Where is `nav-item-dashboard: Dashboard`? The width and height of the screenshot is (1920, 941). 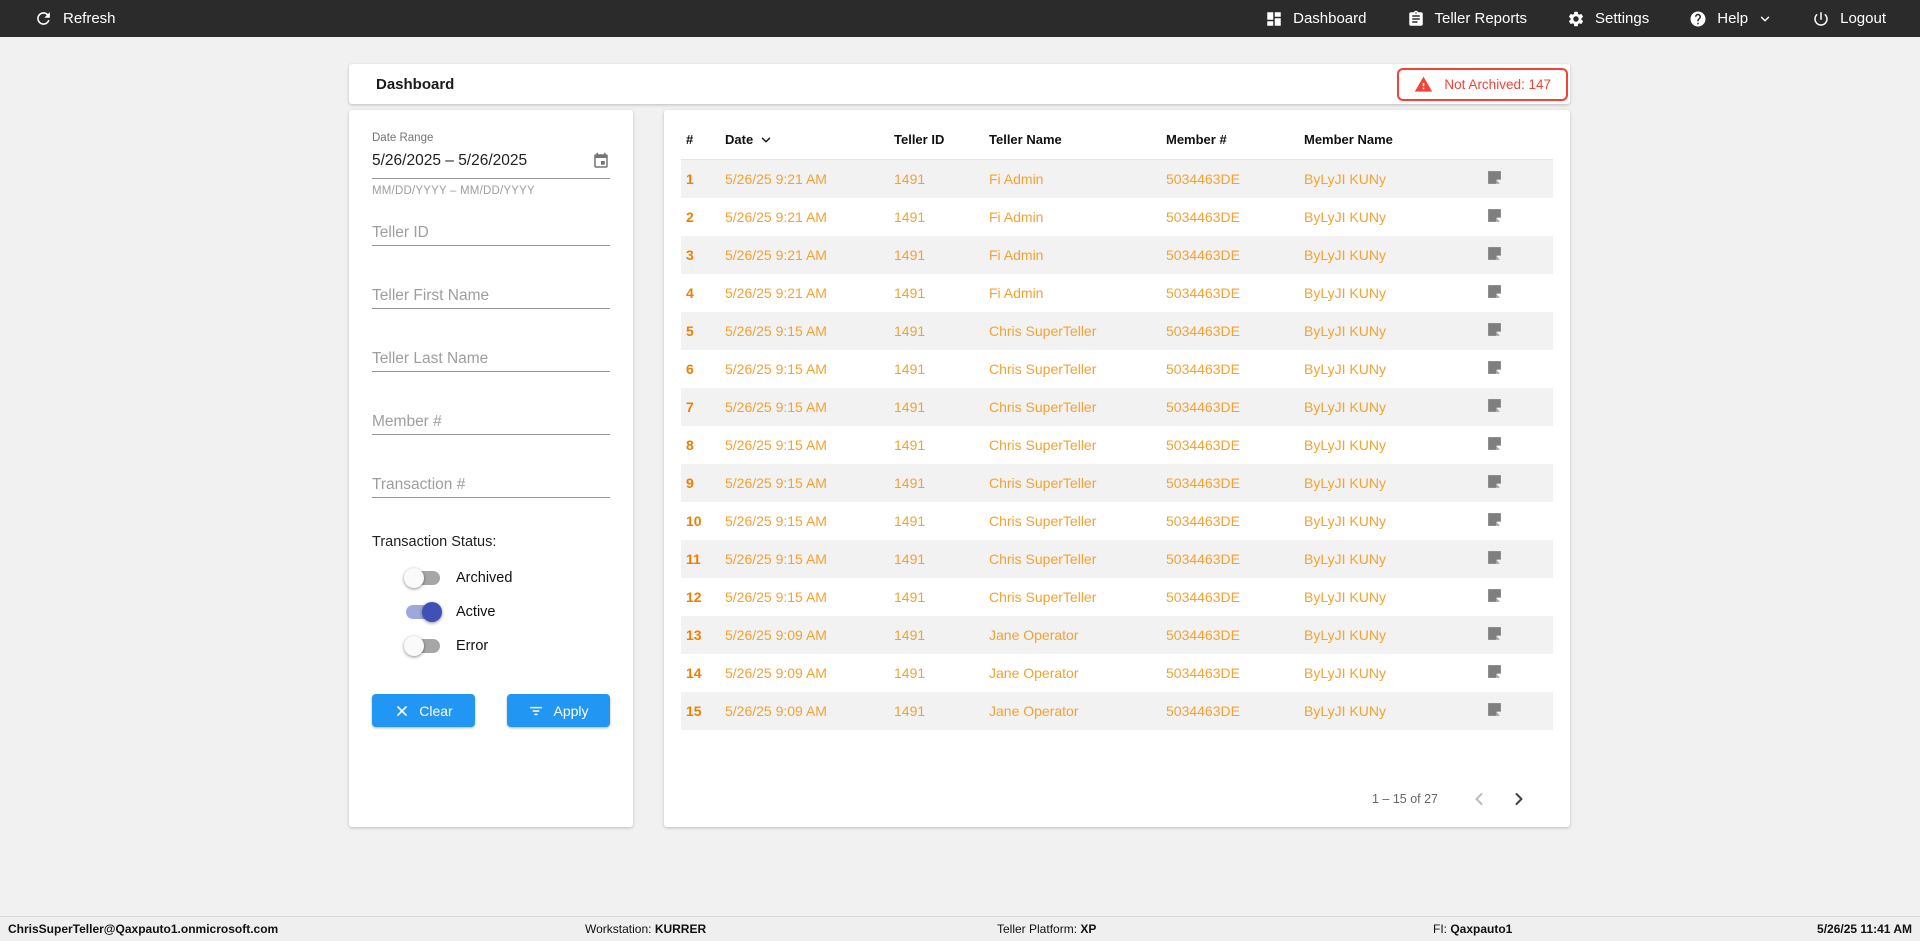
nav-item-dashboard: Dashboard is located at coordinates (1316, 19).